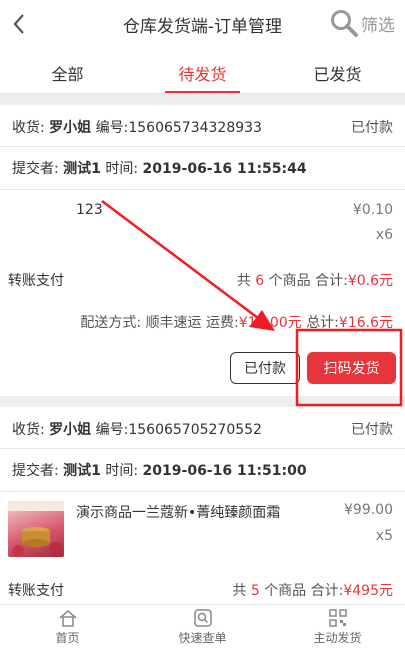 This screenshot has height=652, width=405. Describe the element at coordinates (372, 210) in the screenshot. I see `product-price: ¥0.10` at that location.